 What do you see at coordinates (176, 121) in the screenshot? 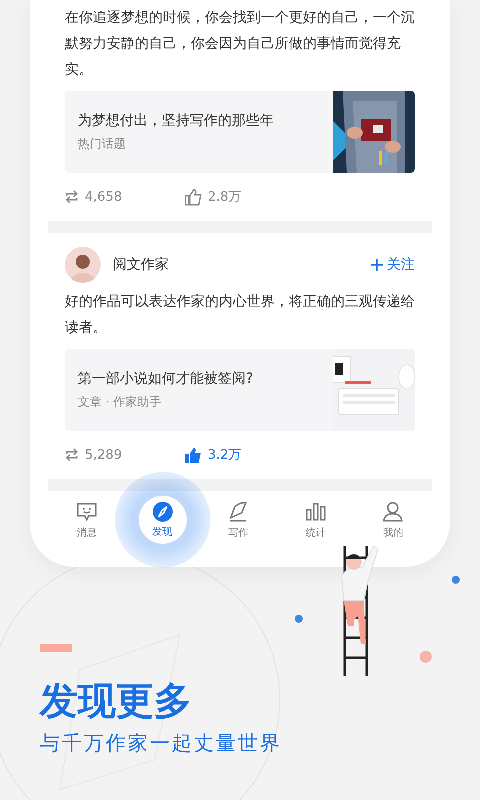
I see `card-title: 为梦想付出，坚持写作的那些年` at bounding box center [176, 121].